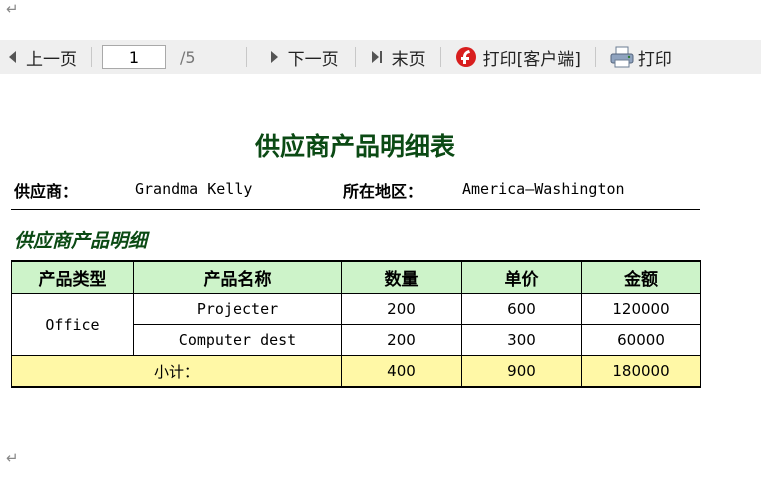  What do you see at coordinates (521, 277) in the screenshot?
I see `col-header-unit-price: 单价` at bounding box center [521, 277].